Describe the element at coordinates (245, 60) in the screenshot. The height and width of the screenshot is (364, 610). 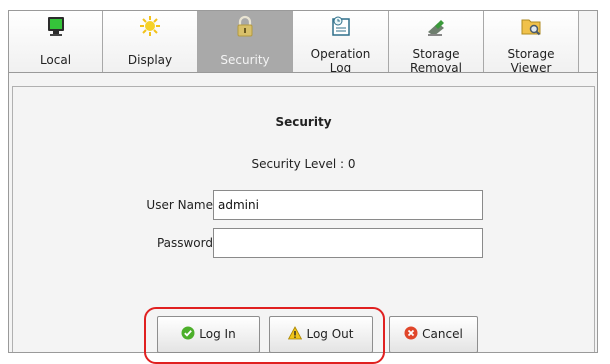
I see `tab-label: Security` at that location.